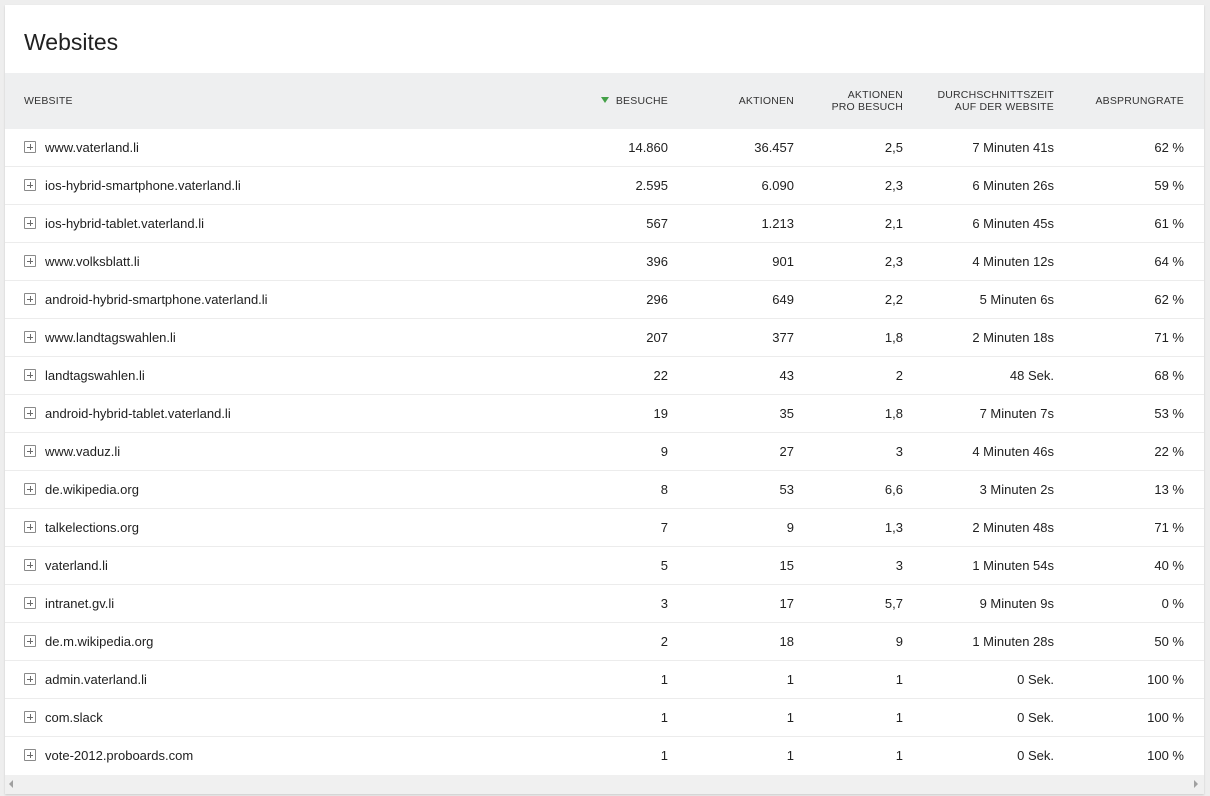  Describe the element at coordinates (664, 641) in the screenshot. I see `cell-visits: 2` at that location.